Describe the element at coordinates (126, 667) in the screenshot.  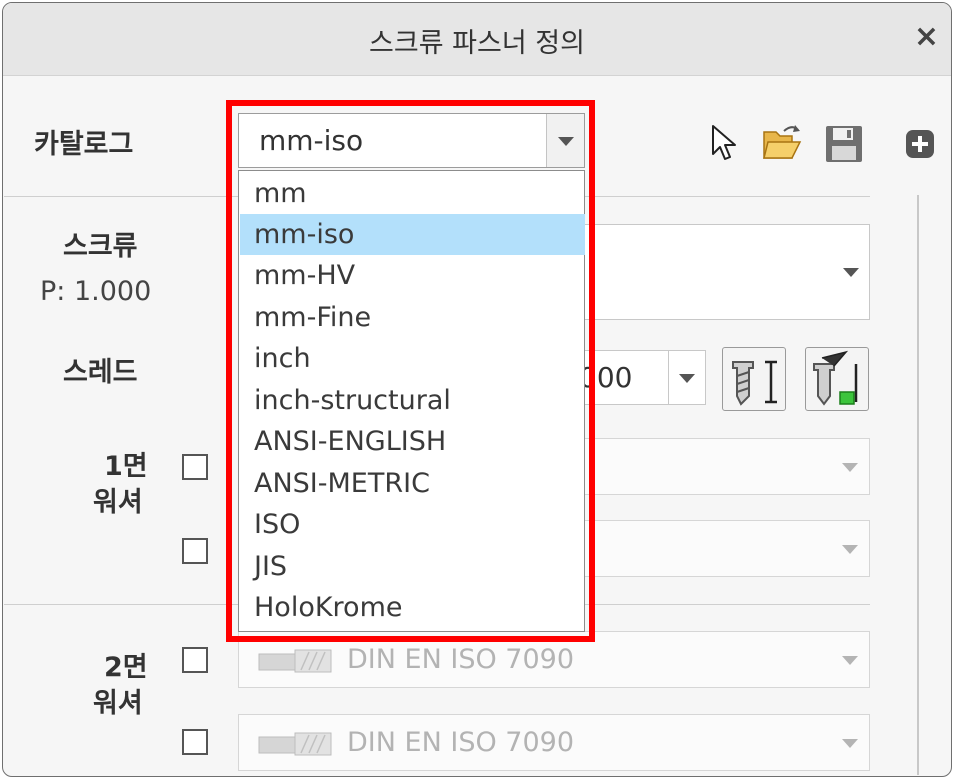
I see `washer2-label-line1: 2면` at that location.